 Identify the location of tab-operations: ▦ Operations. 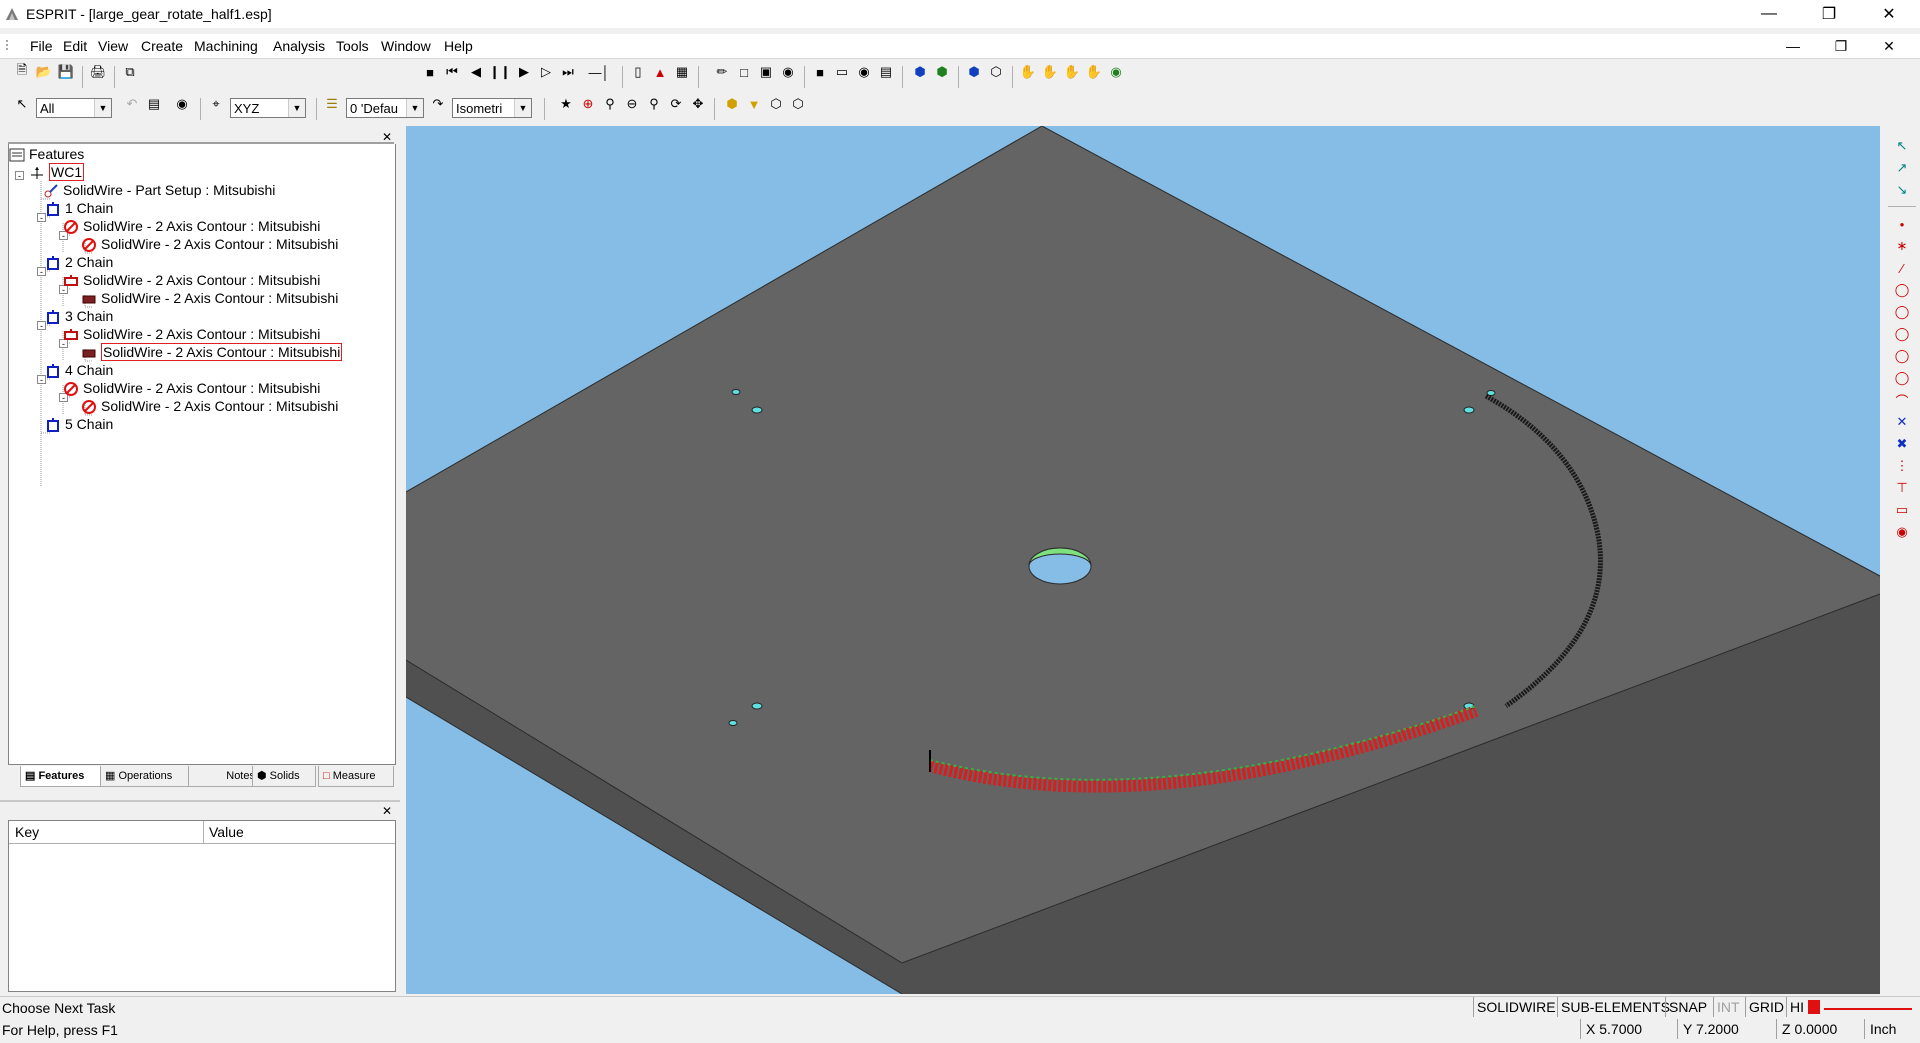
(148, 776).